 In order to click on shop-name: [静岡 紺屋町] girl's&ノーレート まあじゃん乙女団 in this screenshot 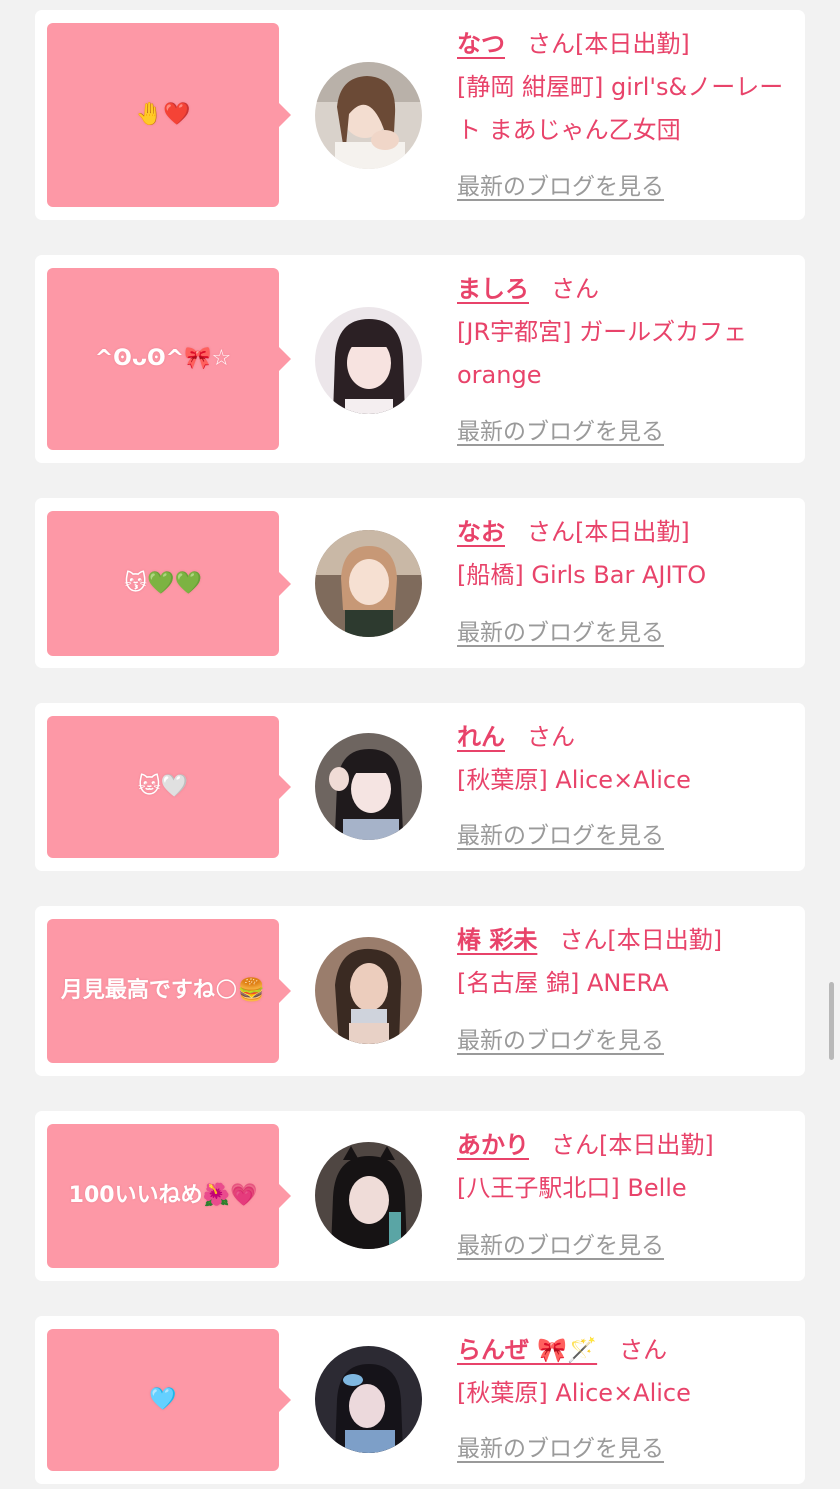, I will do `click(620, 108)`.